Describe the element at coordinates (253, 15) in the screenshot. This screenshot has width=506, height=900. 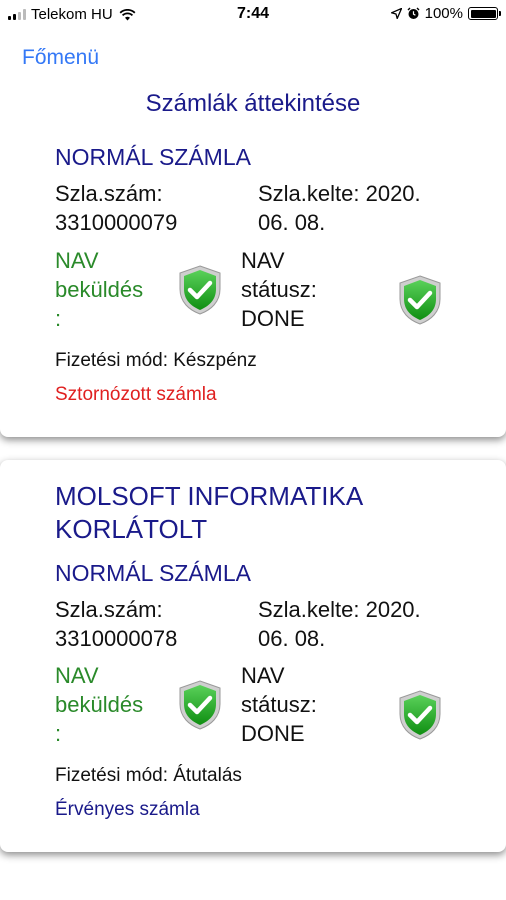
I see `status-bar: Telekom HU 7:44 100%` at that location.